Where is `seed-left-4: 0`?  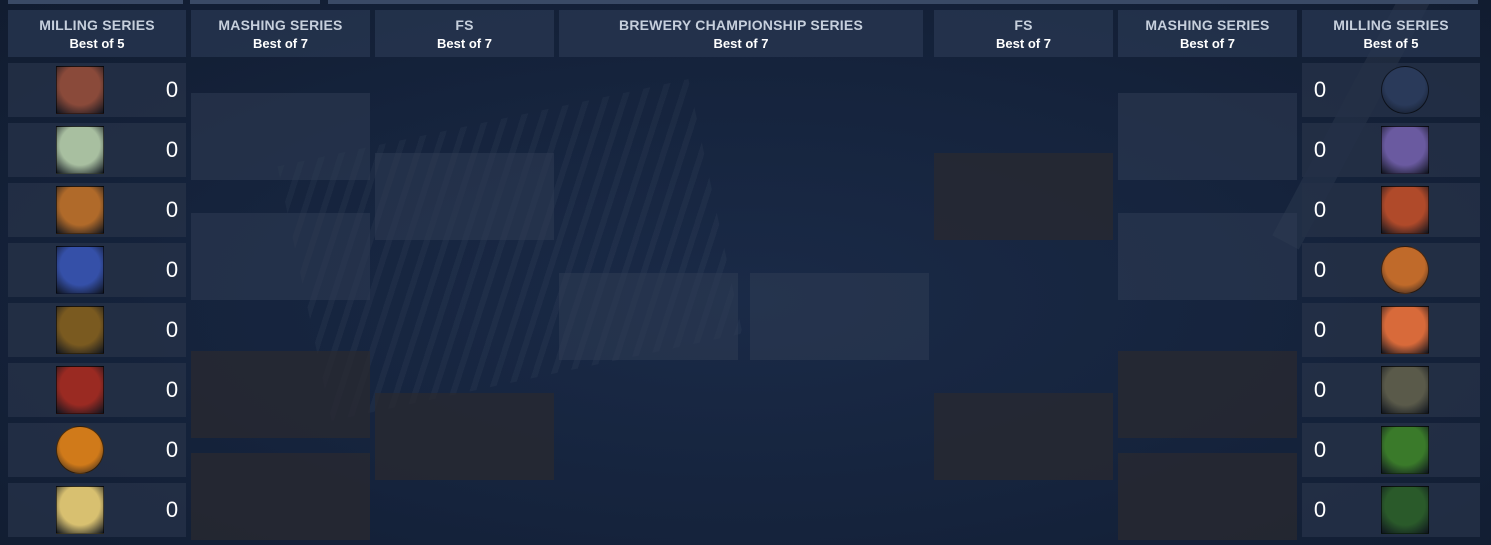 seed-left-4: 0 is located at coordinates (97, 270).